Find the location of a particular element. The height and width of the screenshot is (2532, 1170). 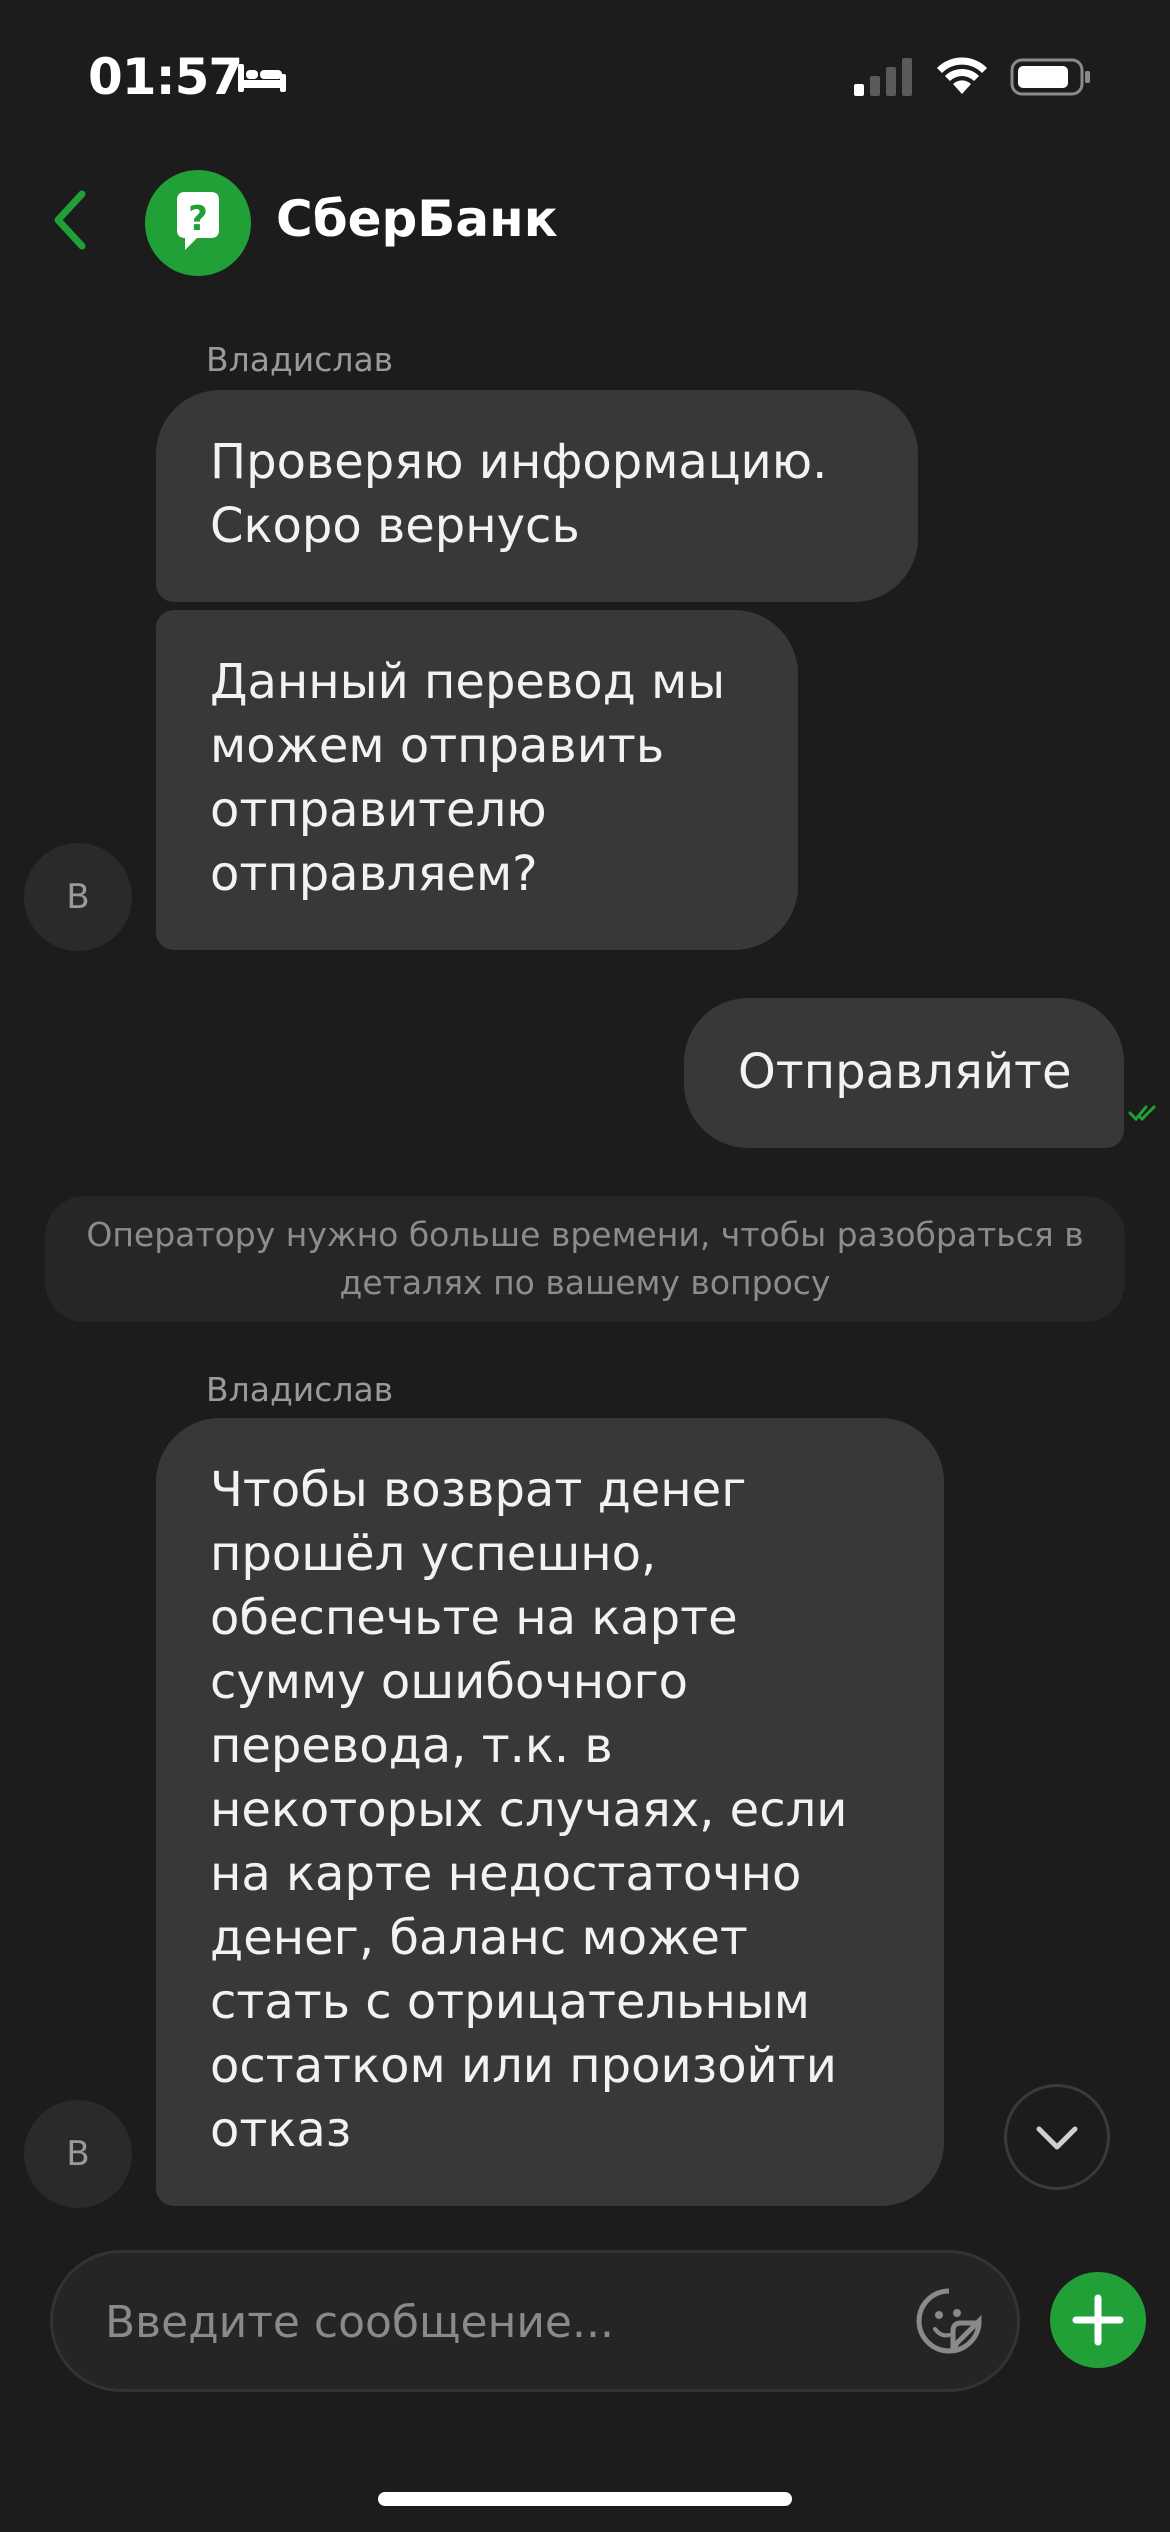

read-check-icon is located at coordinates (1142, 1113).